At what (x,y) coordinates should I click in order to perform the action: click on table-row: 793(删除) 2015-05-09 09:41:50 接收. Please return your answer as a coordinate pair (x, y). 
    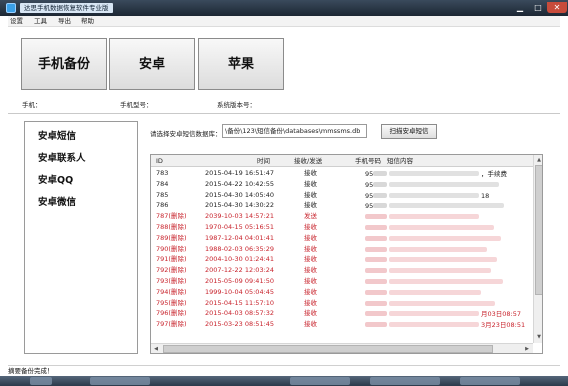
    Looking at the image, I should click on (342, 281).